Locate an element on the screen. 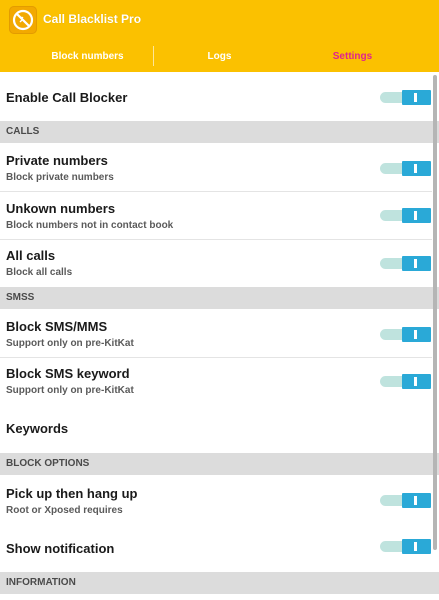 This screenshot has height=600, width=439. show-notification-title: Show notification is located at coordinates (60, 548).